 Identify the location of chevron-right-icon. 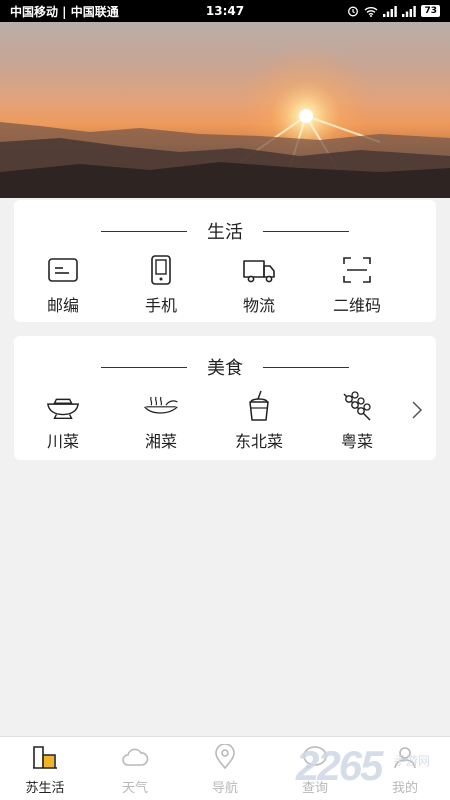
(417, 410).